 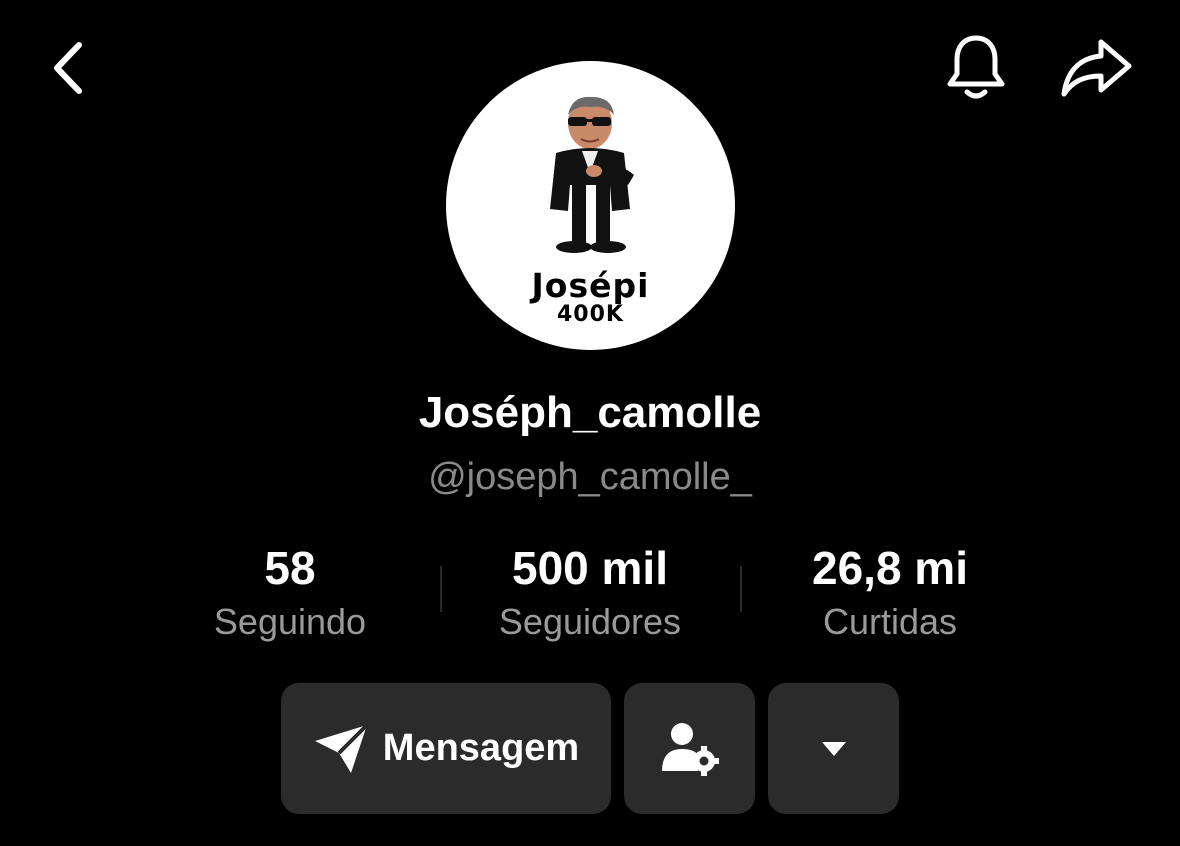 I want to click on profile-settings-button, so click(x=689, y=748).